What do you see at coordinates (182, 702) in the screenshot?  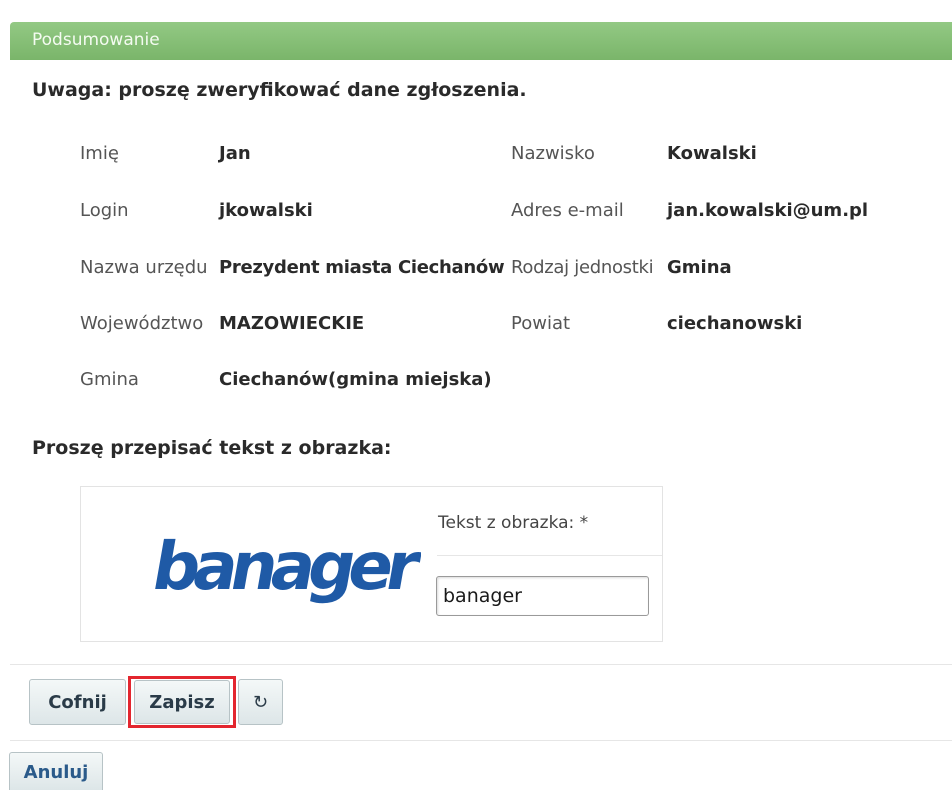 I see `save-button: Zapisz` at bounding box center [182, 702].